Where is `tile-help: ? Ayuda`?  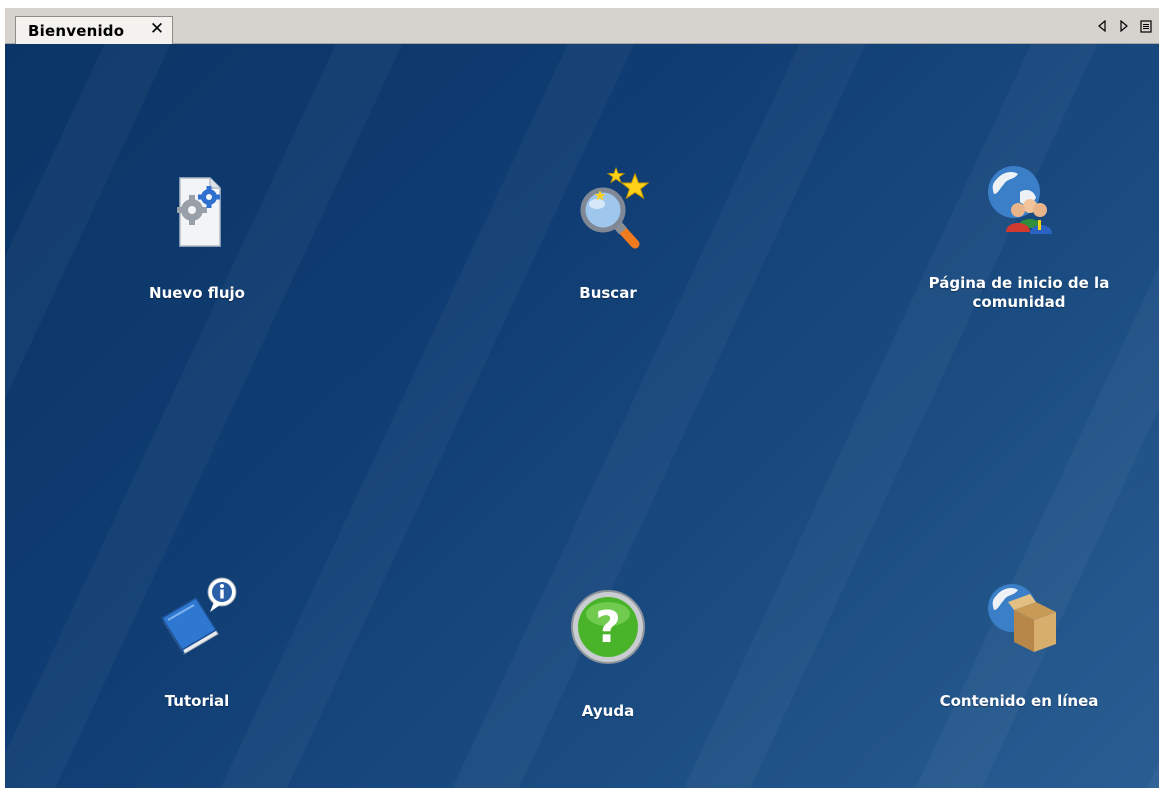 tile-help: ? Ayuda is located at coordinates (608, 651).